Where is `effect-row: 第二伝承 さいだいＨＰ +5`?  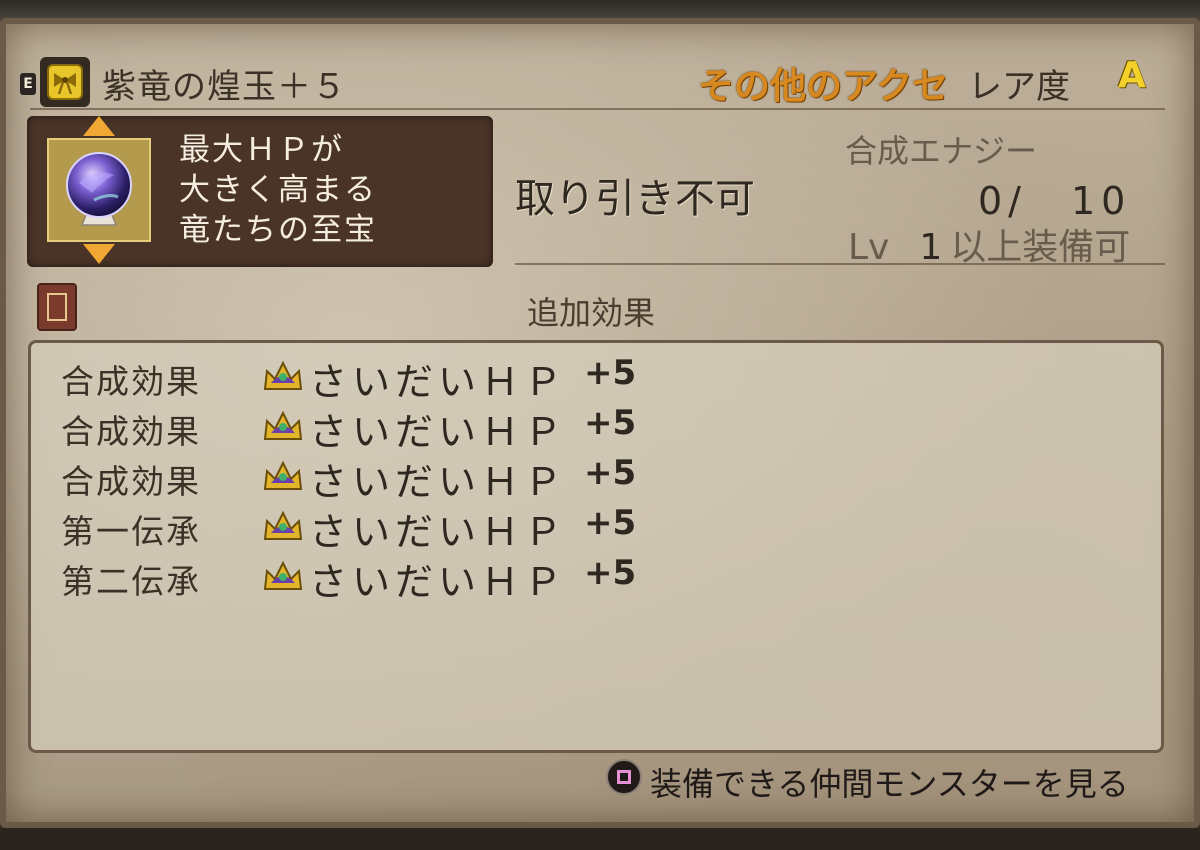 effect-row: 第二伝承 さいだいＨＰ +5 is located at coordinates (359, 577).